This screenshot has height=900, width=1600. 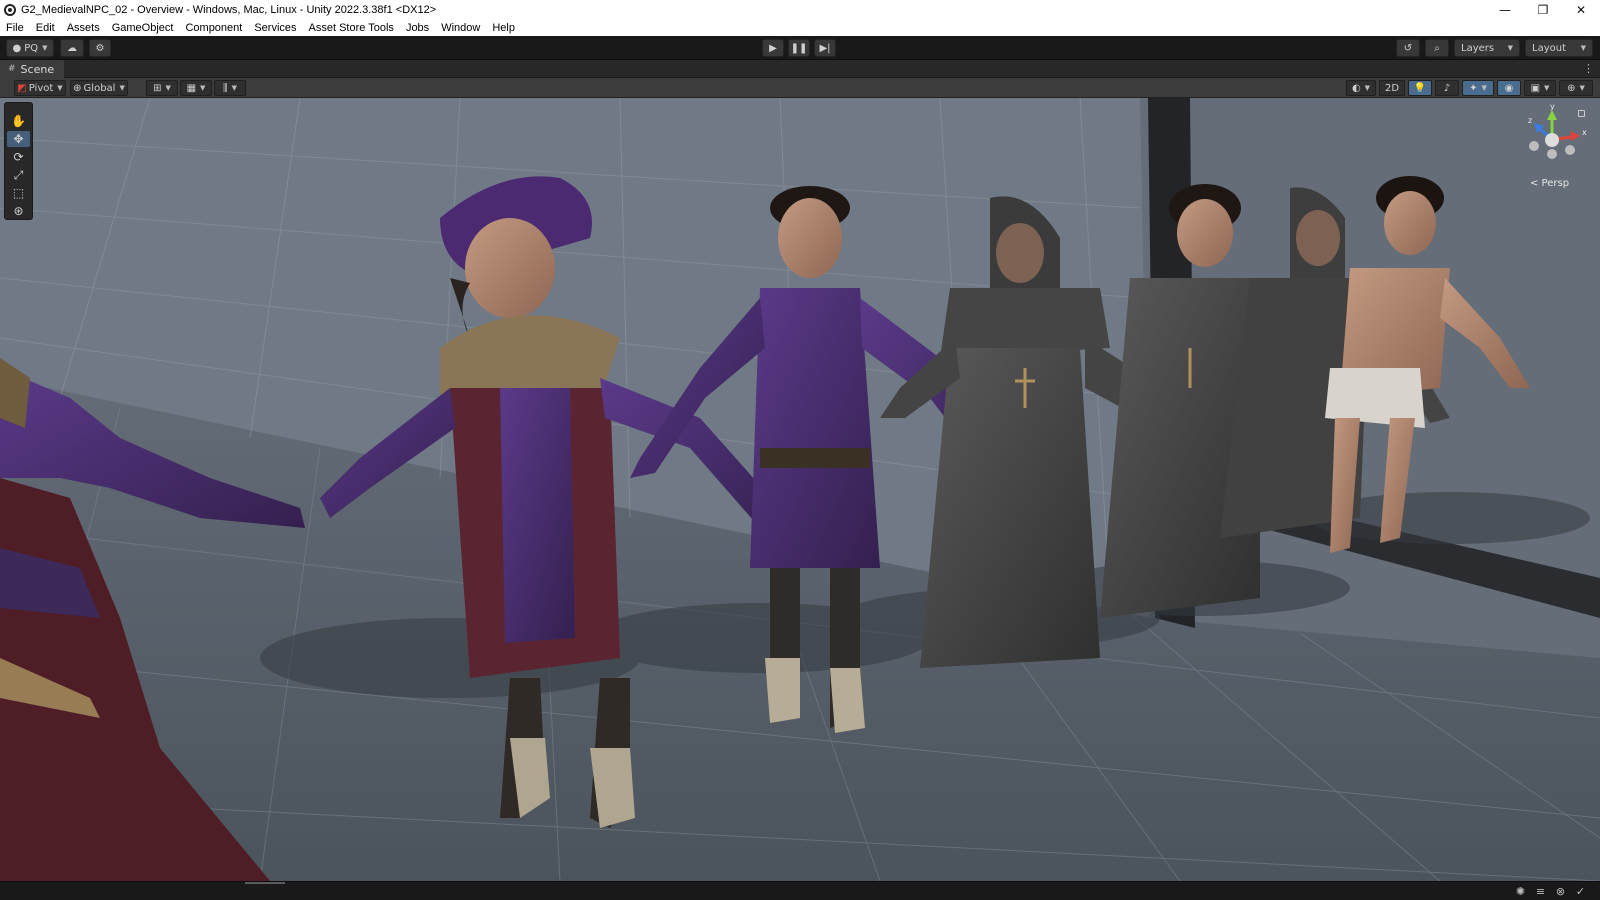 I want to click on scene-grid-icon: #, so click(x=12, y=69).